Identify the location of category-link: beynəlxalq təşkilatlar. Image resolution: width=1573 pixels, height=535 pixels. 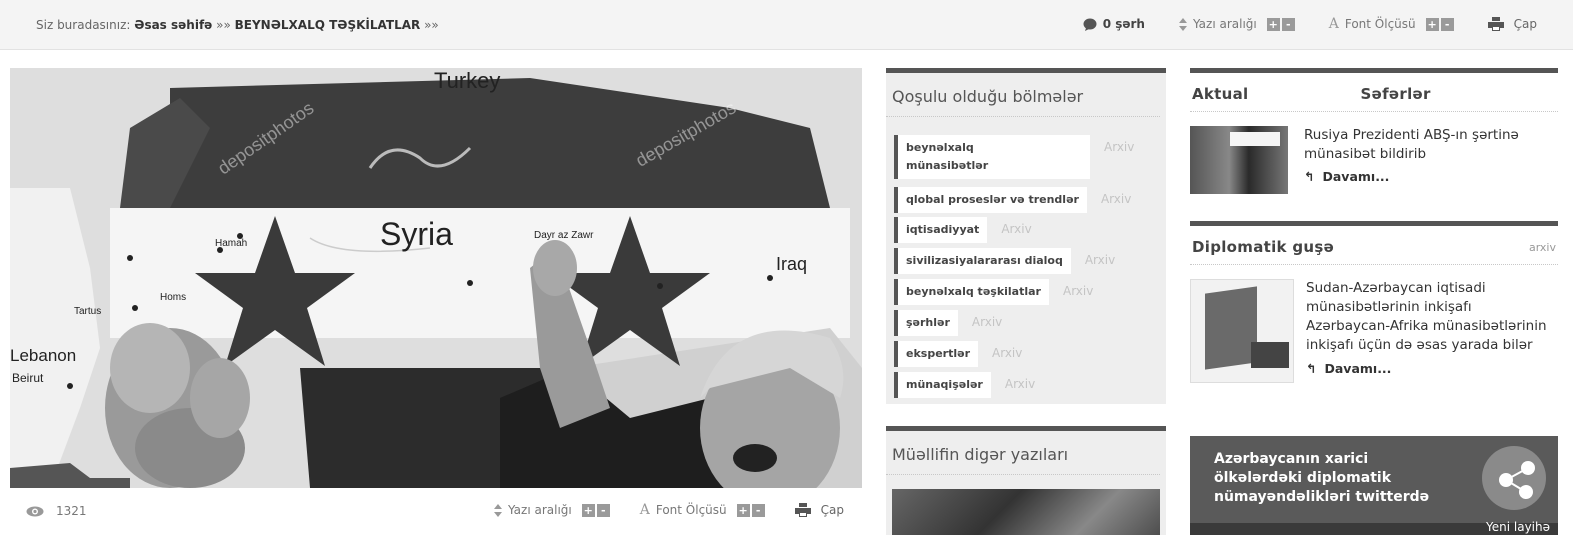
(971, 292).